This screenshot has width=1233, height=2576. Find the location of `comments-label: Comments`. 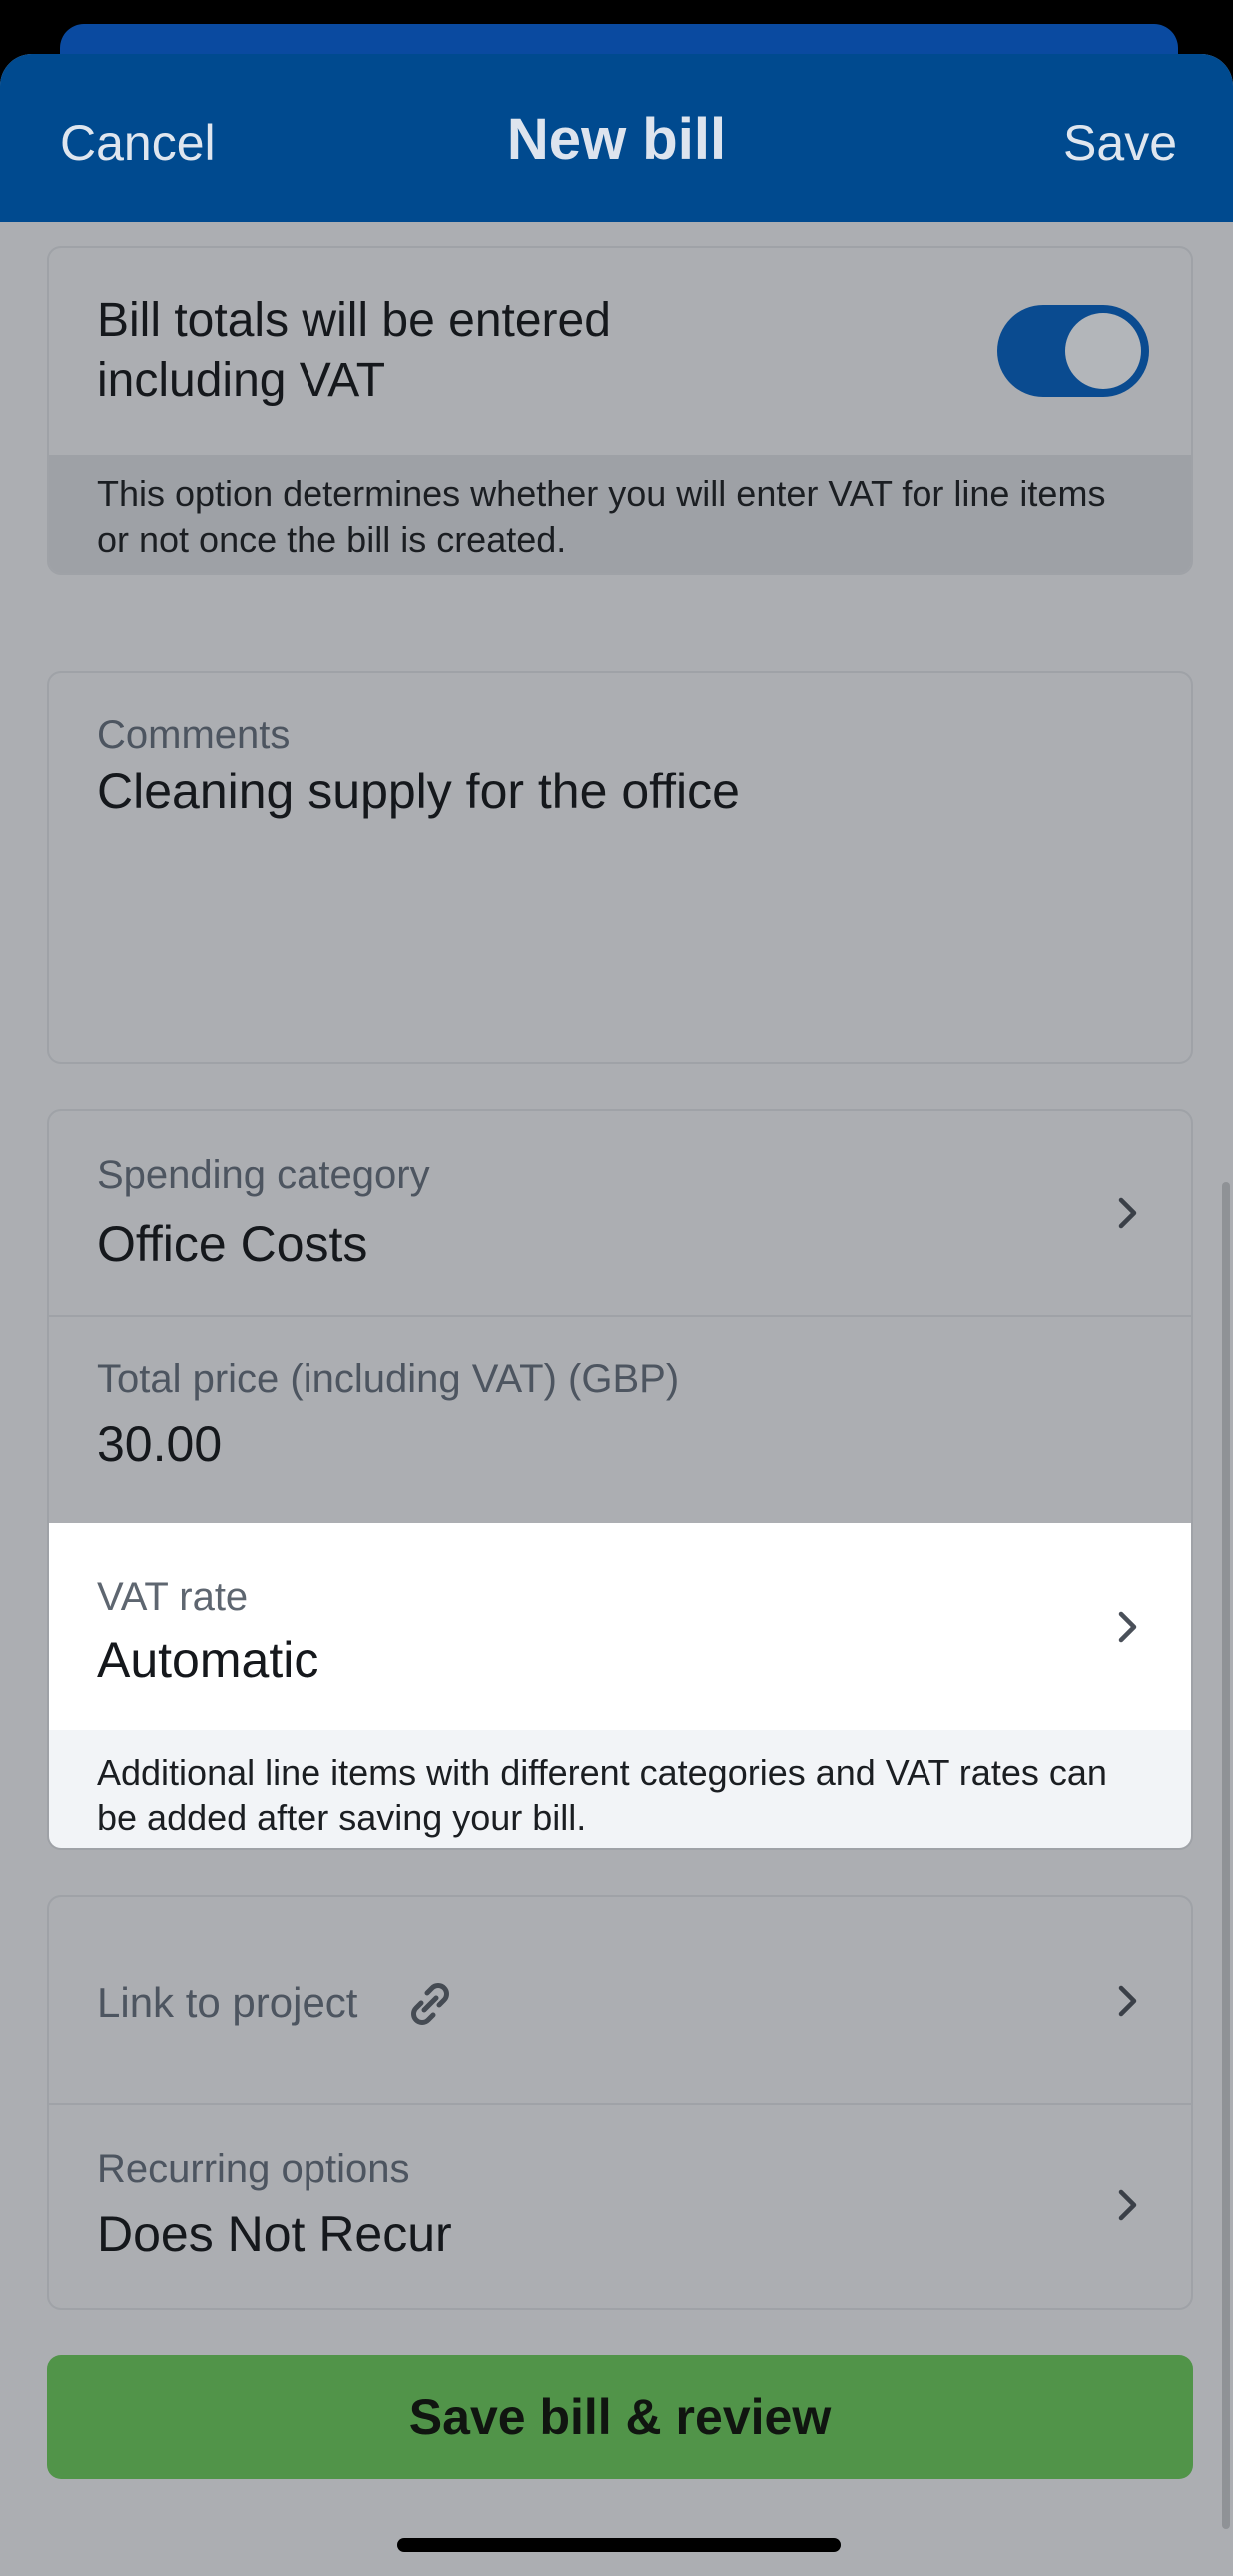

comments-label: Comments is located at coordinates (194, 735).